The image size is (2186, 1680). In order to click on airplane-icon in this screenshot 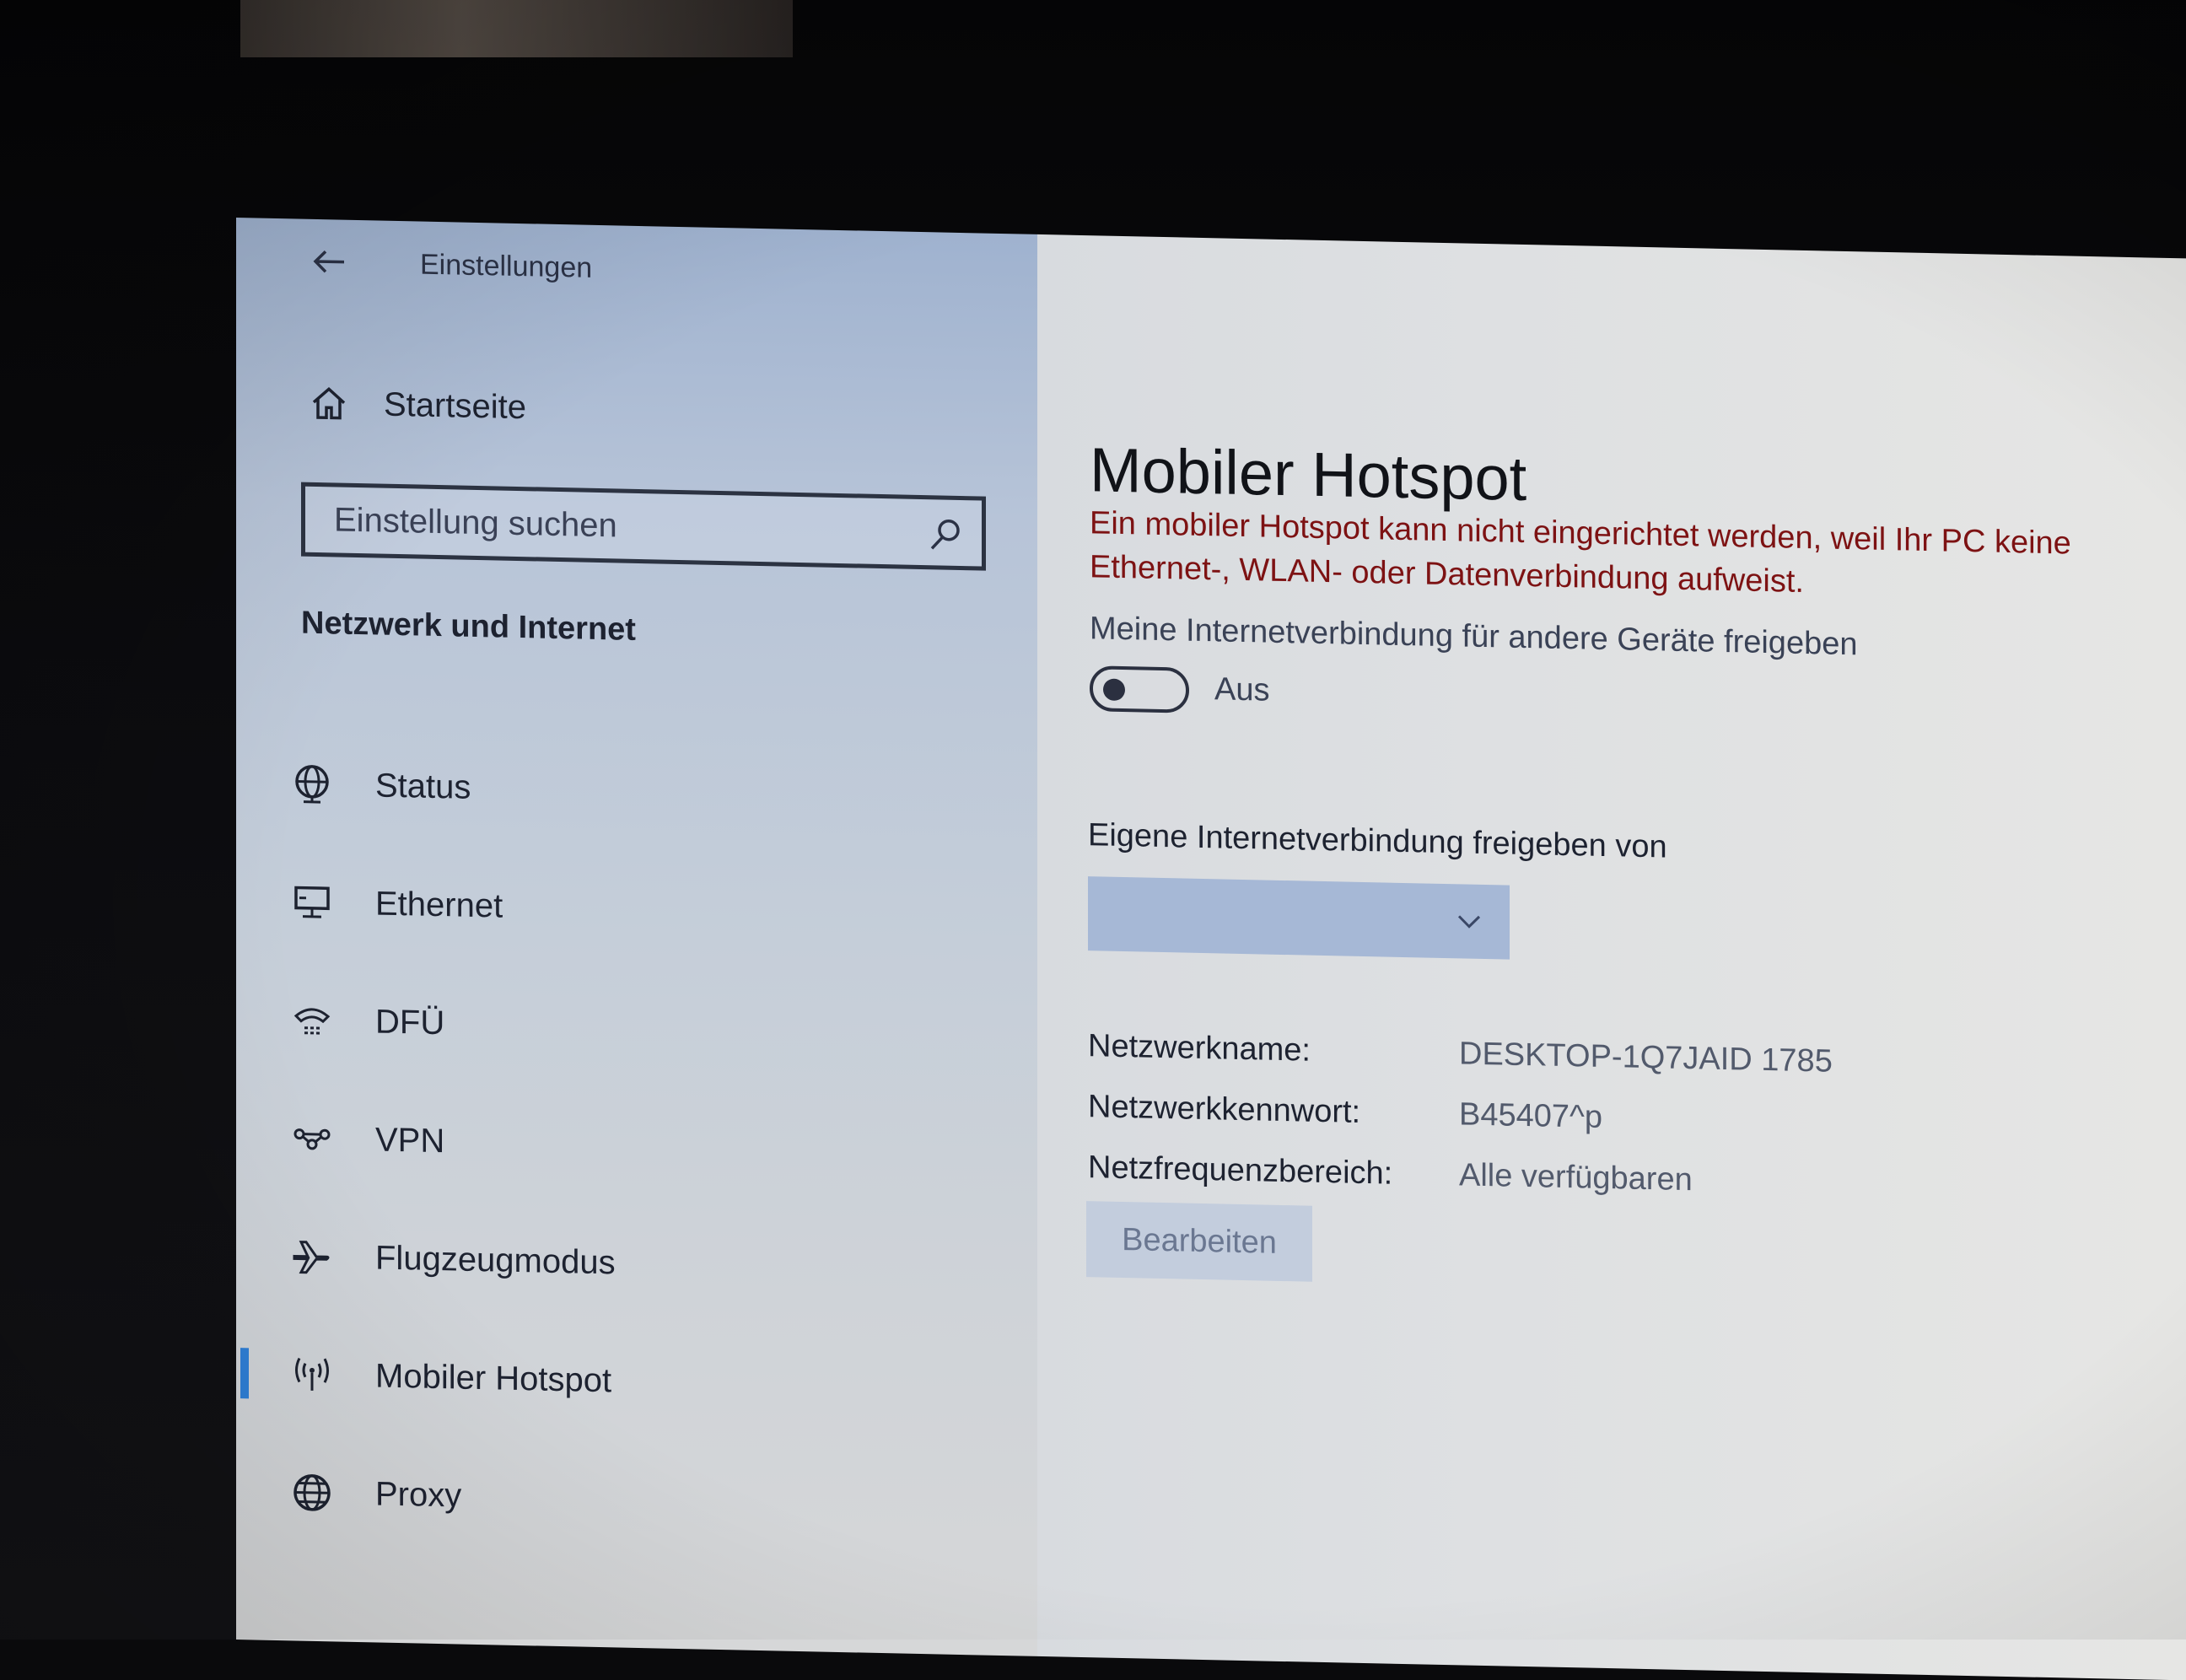, I will do `click(312, 1256)`.